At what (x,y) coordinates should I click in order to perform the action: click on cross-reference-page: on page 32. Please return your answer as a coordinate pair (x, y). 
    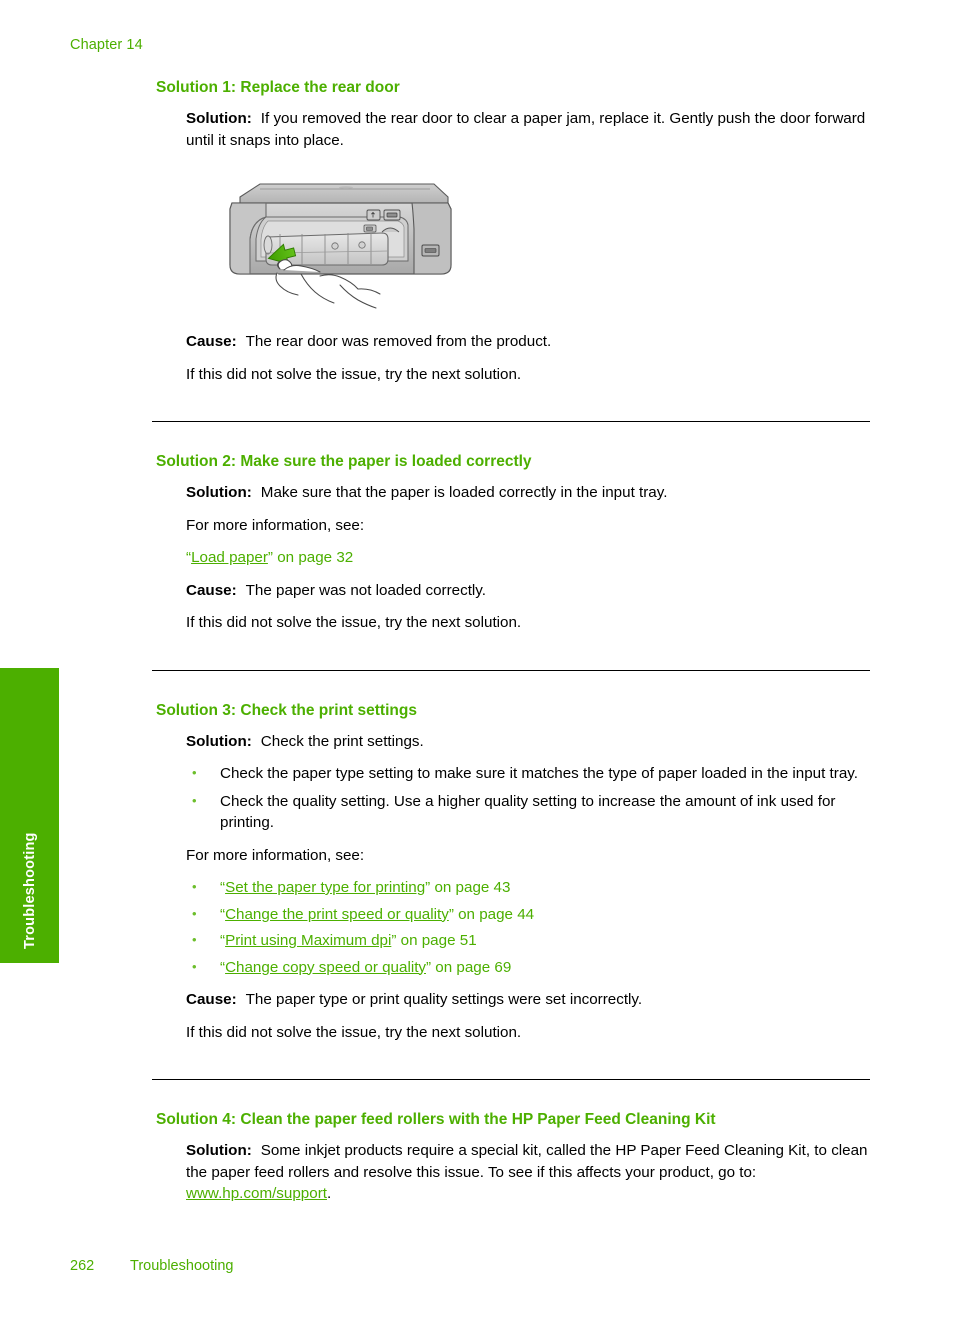
    Looking at the image, I should click on (313, 557).